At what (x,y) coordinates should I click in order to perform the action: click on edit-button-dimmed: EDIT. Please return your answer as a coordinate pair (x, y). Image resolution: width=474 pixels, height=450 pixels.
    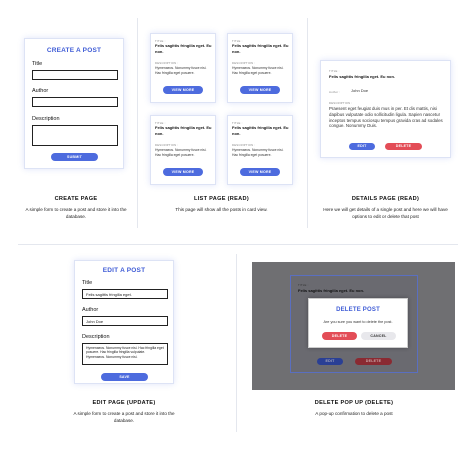
    Looking at the image, I should click on (330, 361).